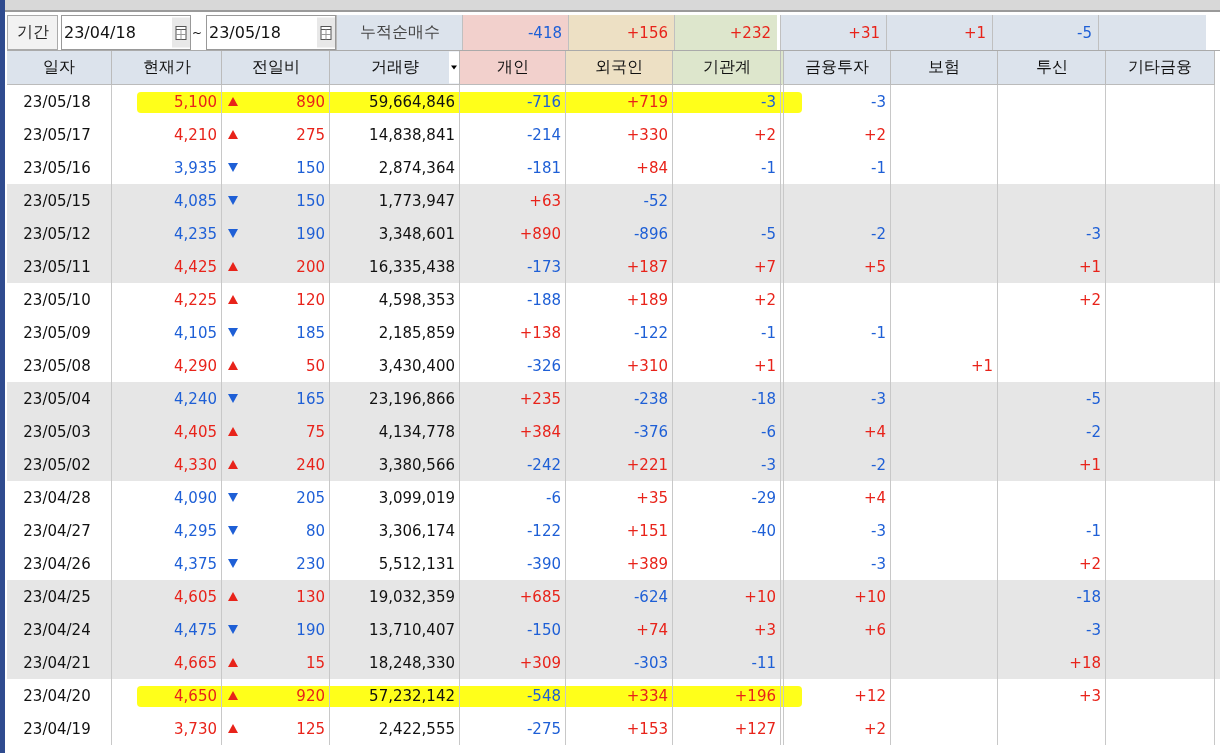 The image size is (1220, 753). I want to click on dropdown-icon, so click(454, 67).